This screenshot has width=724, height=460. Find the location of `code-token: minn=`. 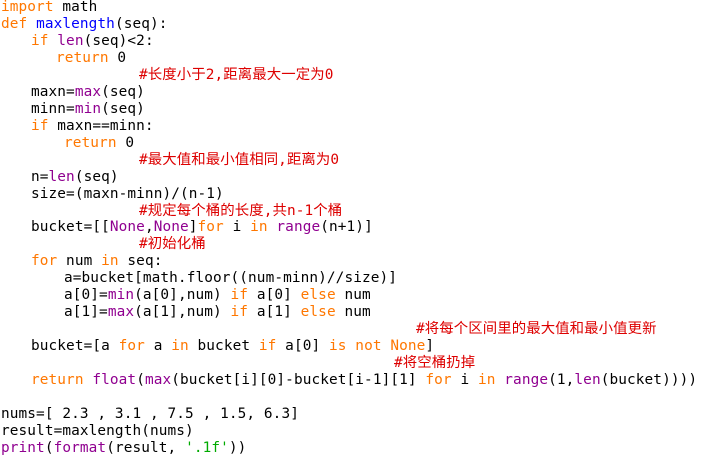

code-token: minn= is located at coordinates (53, 108).